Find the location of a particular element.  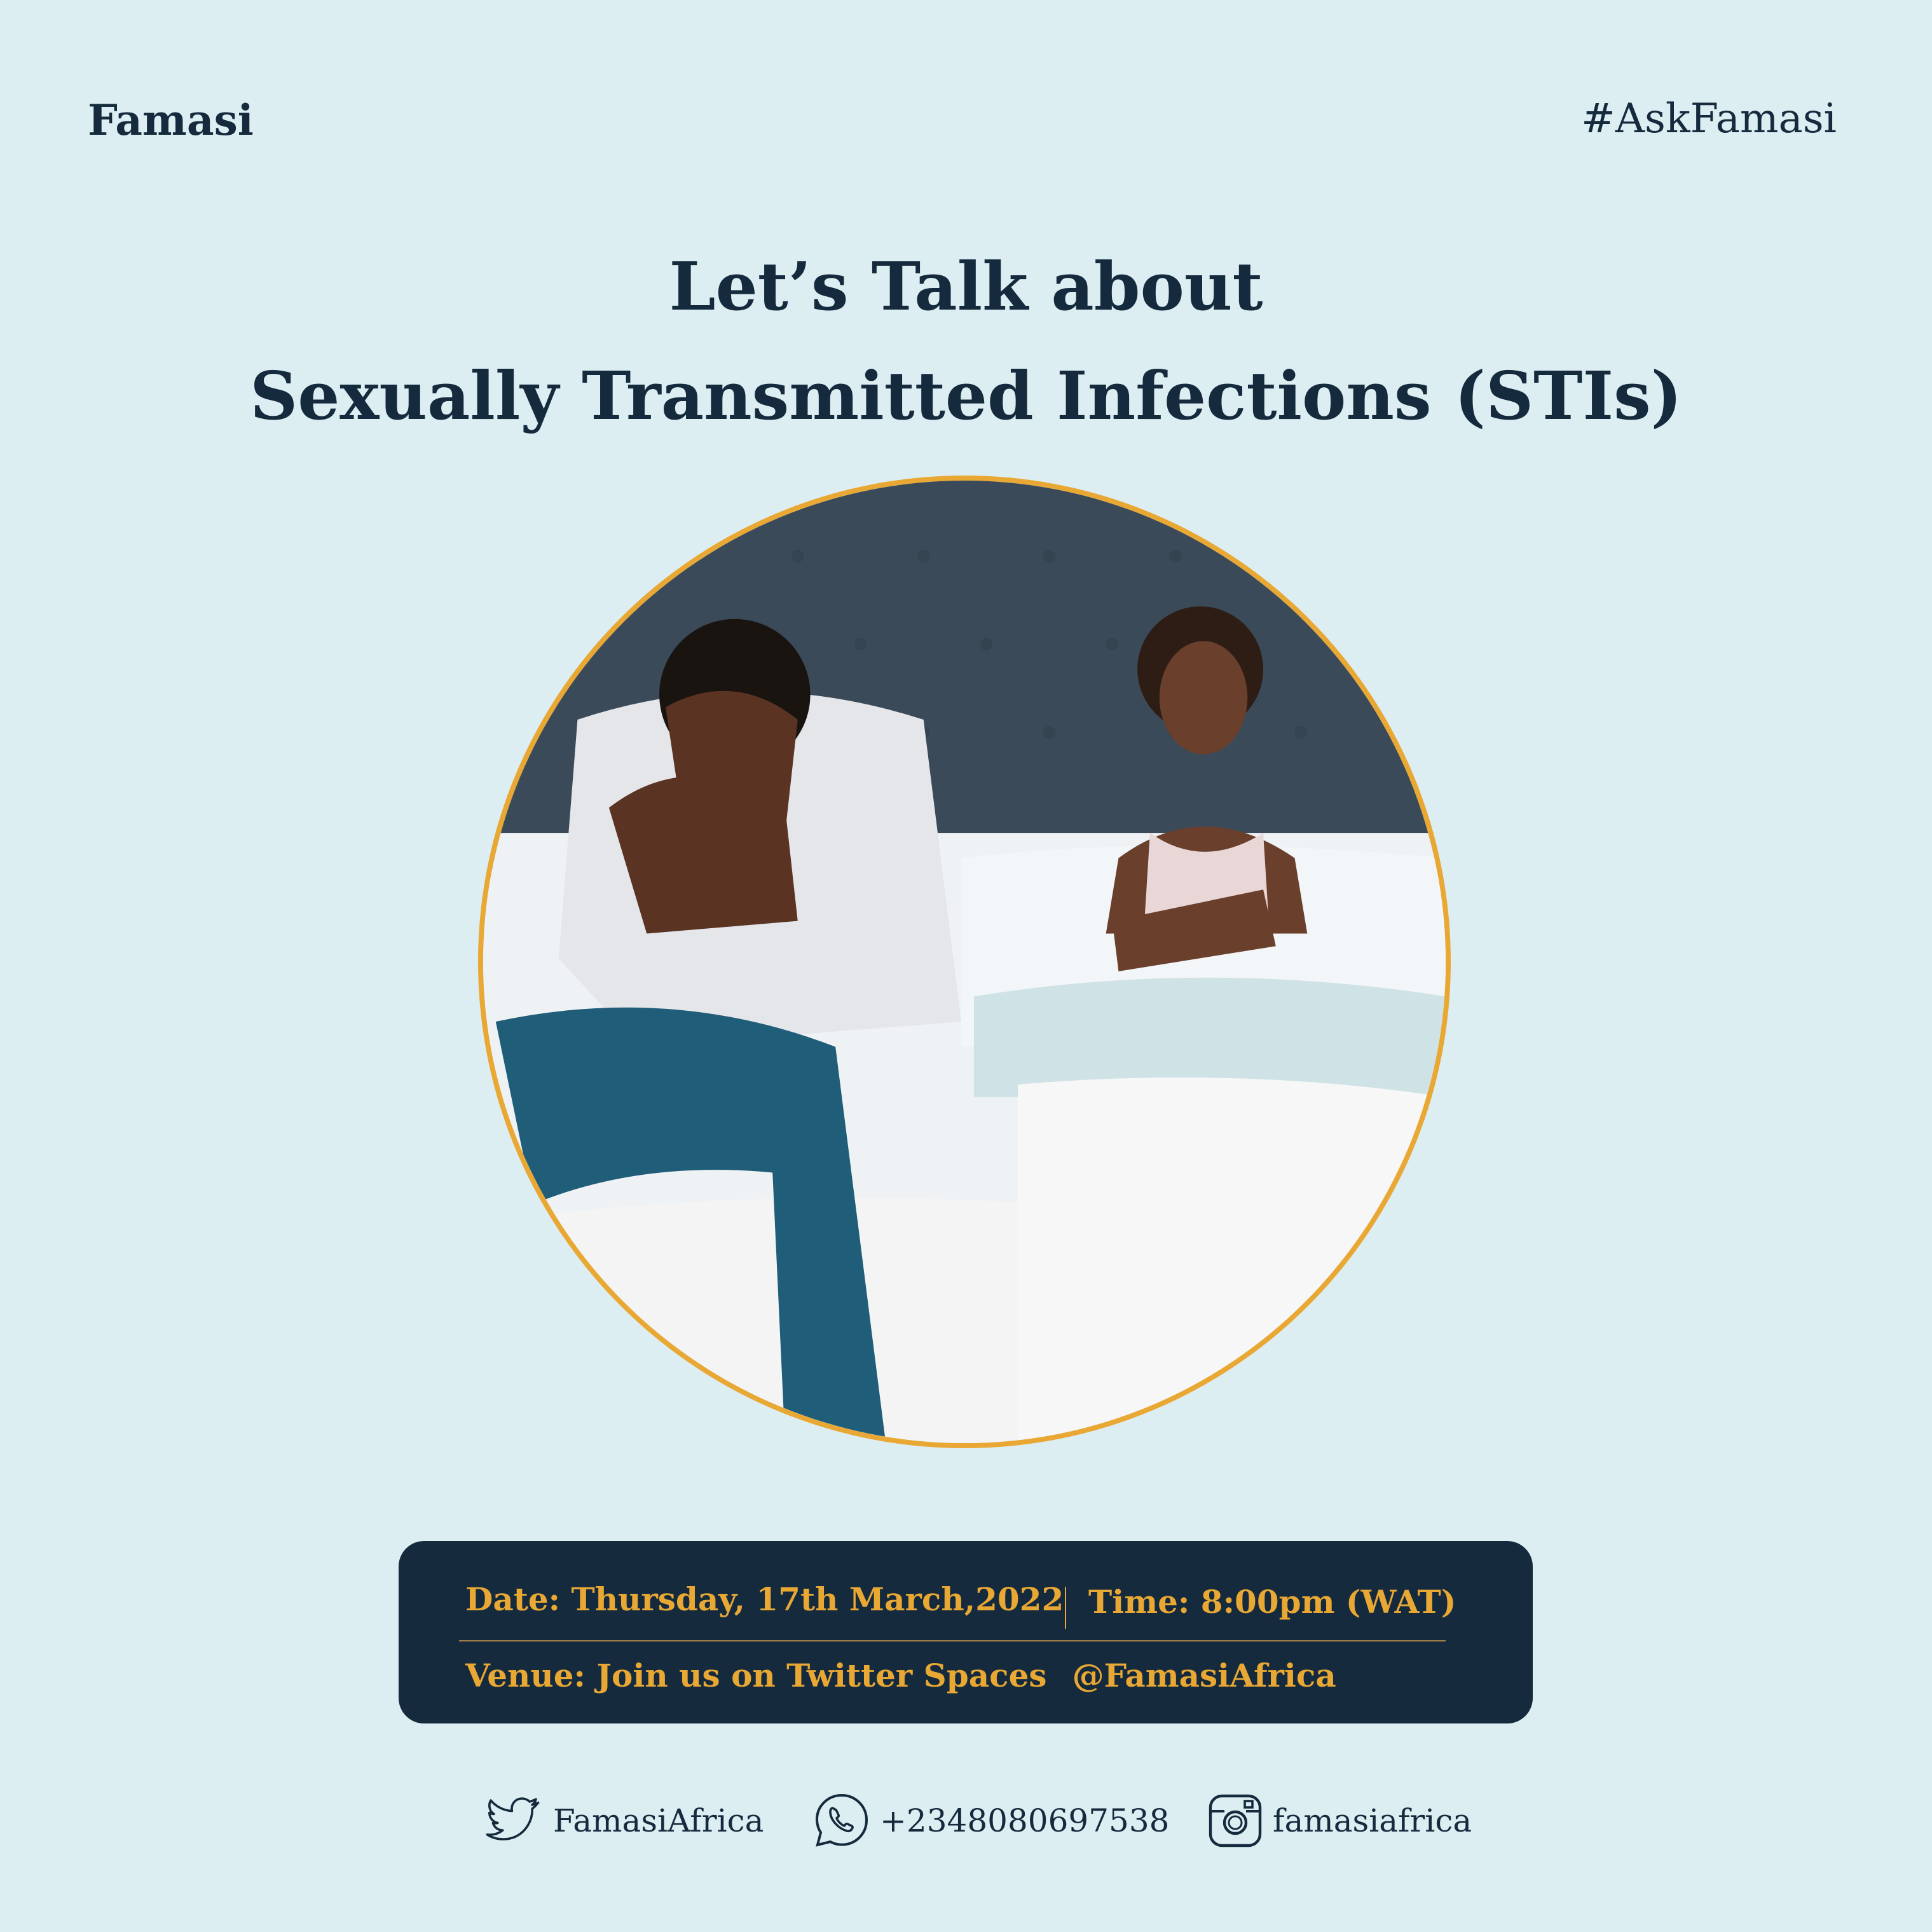

event-date: Date: Thursday, 17th March,2022 is located at coordinates (764, 1599).